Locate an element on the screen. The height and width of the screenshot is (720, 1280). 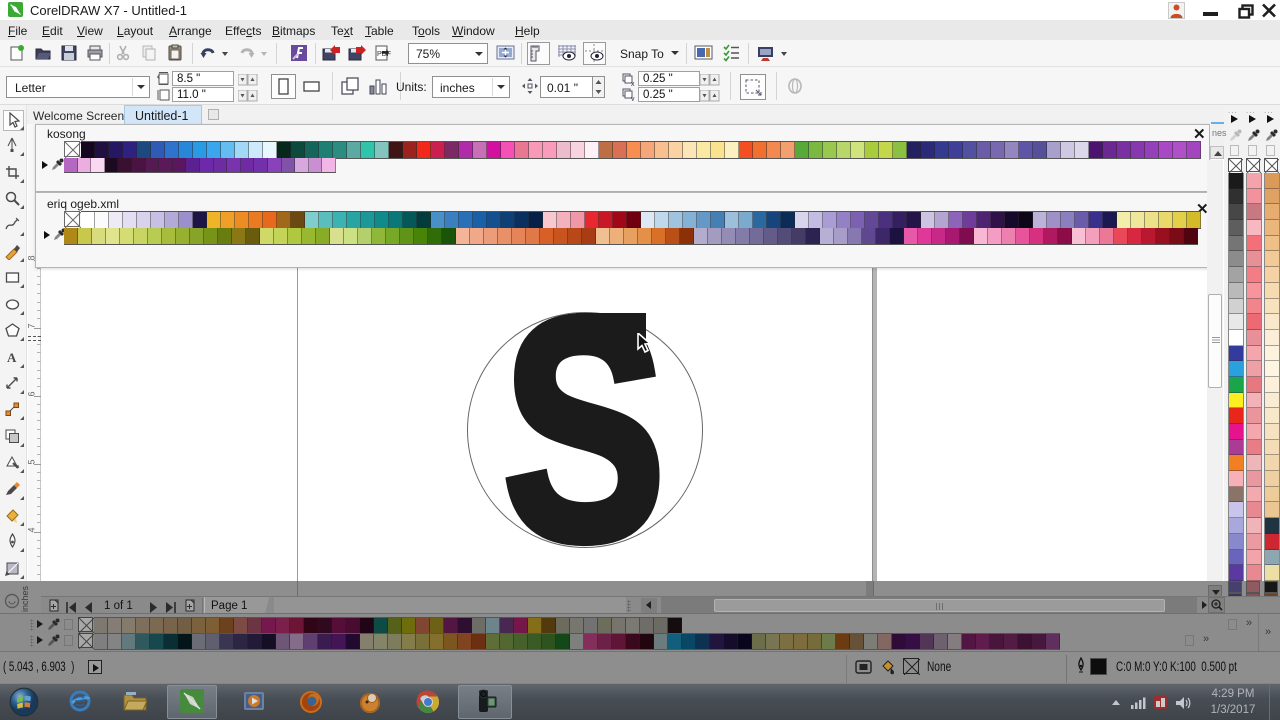
svg-text: y is located at coordinates (633, 98).